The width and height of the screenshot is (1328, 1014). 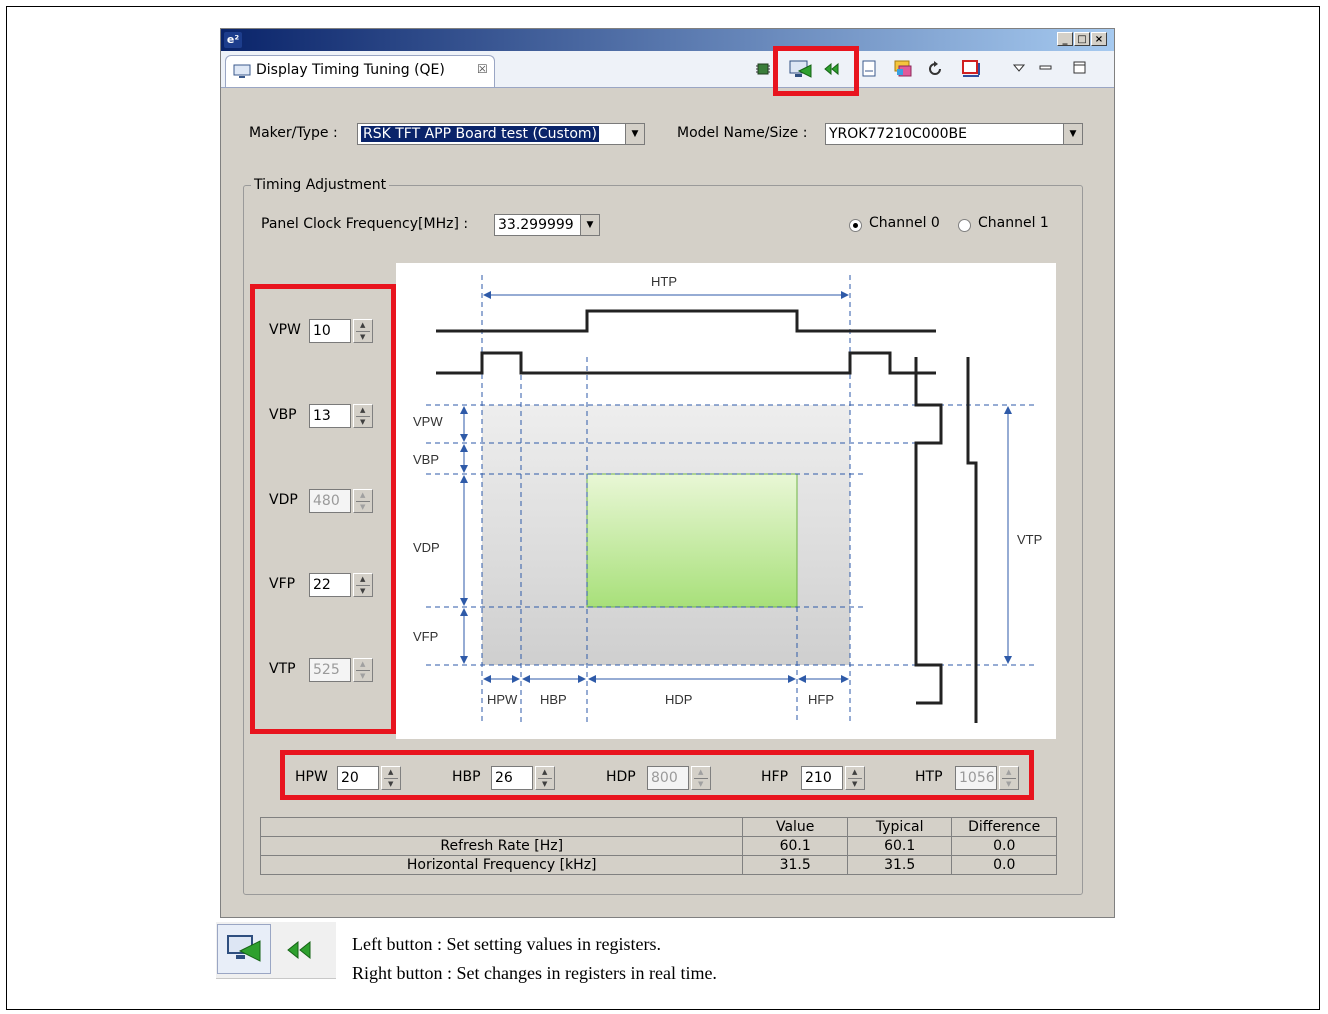 What do you see at coordinates (1099, 39) in the screenshot?
I see `close-button: ×` at bounding box center [1099, 39].